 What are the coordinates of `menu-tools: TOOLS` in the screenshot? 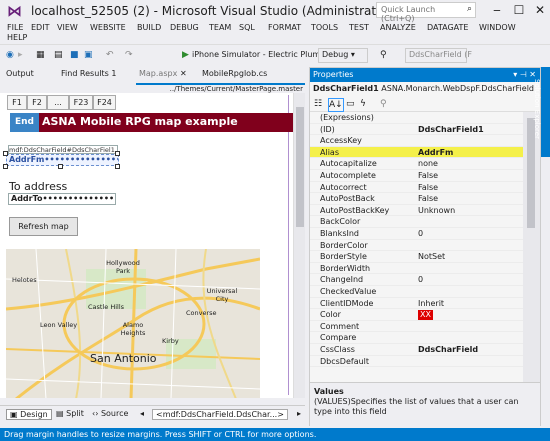 It's located at (324, 27).